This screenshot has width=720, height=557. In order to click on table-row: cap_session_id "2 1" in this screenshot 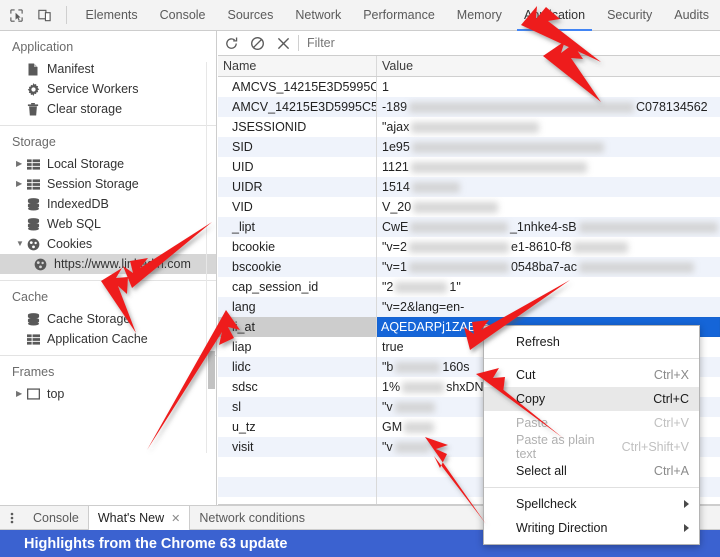, I will do `click(469, 287)`.